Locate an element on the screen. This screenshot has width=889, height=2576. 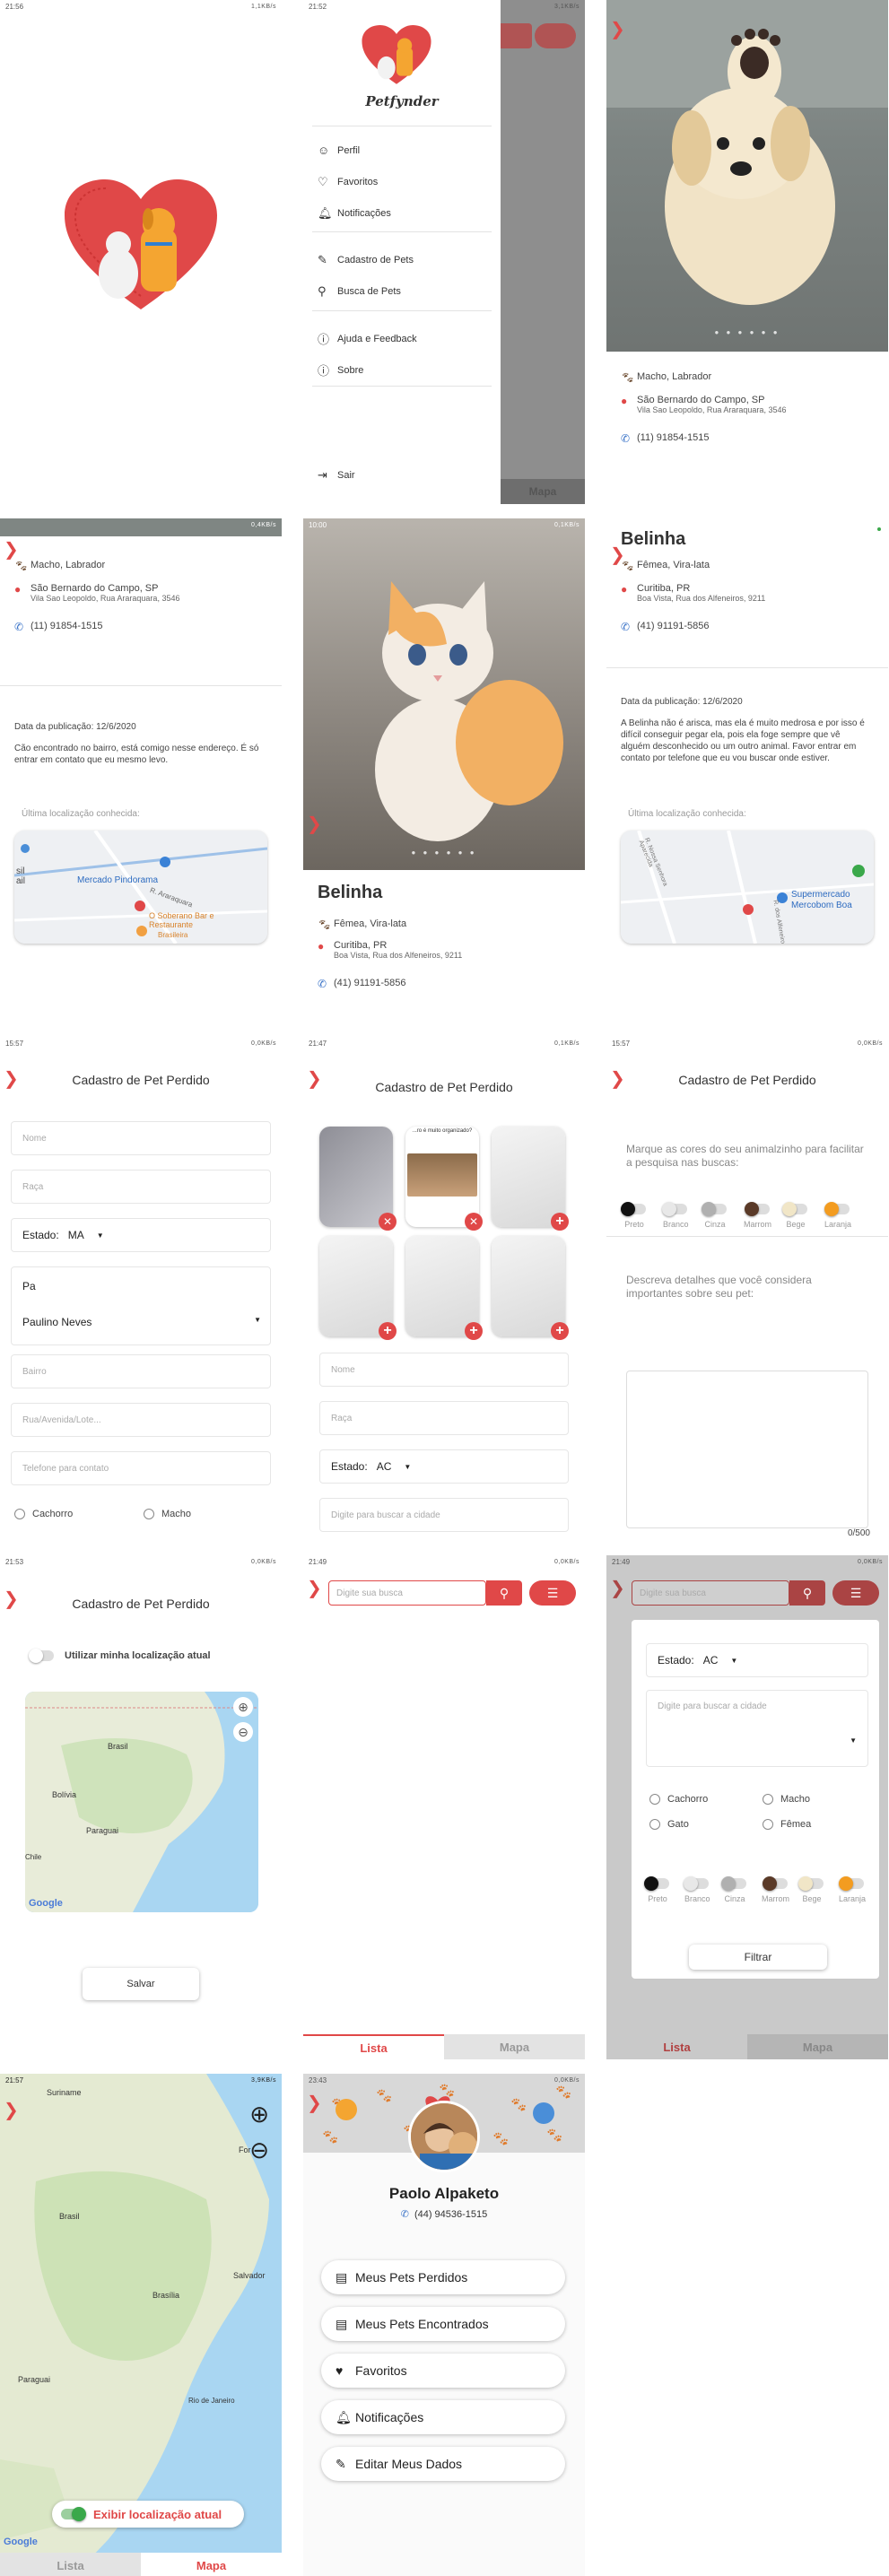
favorites-button: ♥ Favoritos is located at coordinates (443, 2371).